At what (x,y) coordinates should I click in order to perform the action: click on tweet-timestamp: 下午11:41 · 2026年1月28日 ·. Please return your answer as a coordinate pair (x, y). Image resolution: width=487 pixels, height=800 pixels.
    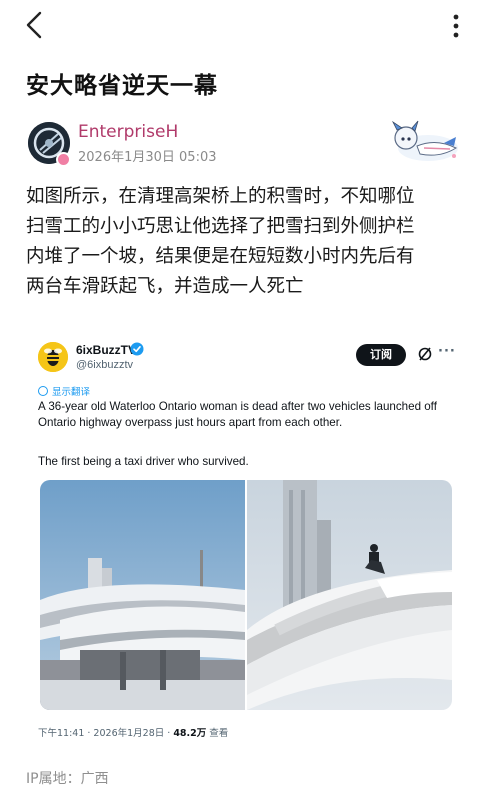
    Looking at the image, I should click on (106, 733).